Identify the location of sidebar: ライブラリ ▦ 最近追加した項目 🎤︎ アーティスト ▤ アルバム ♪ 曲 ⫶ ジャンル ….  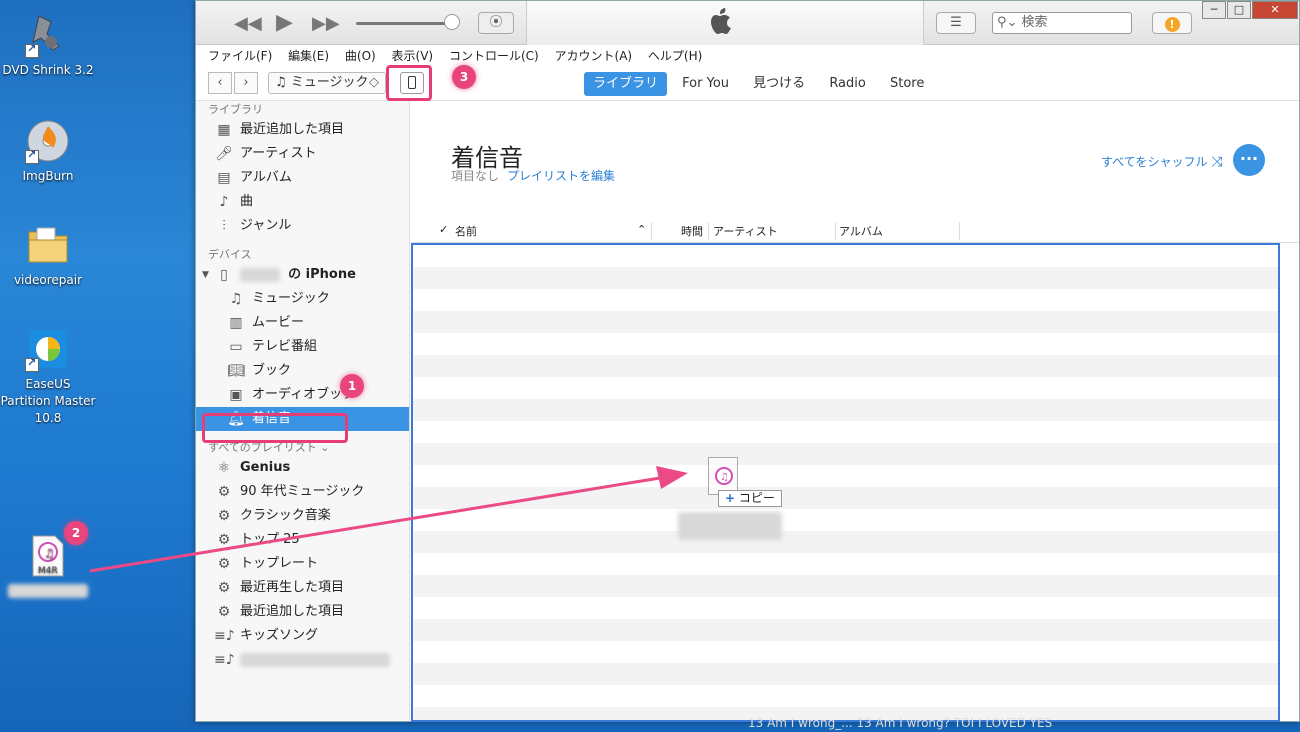
(303, 411).